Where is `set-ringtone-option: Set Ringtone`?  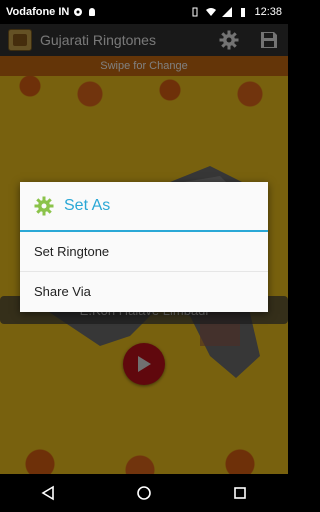
set-ringtone-option: Set Ringtone is located at coordinates (144, 251).